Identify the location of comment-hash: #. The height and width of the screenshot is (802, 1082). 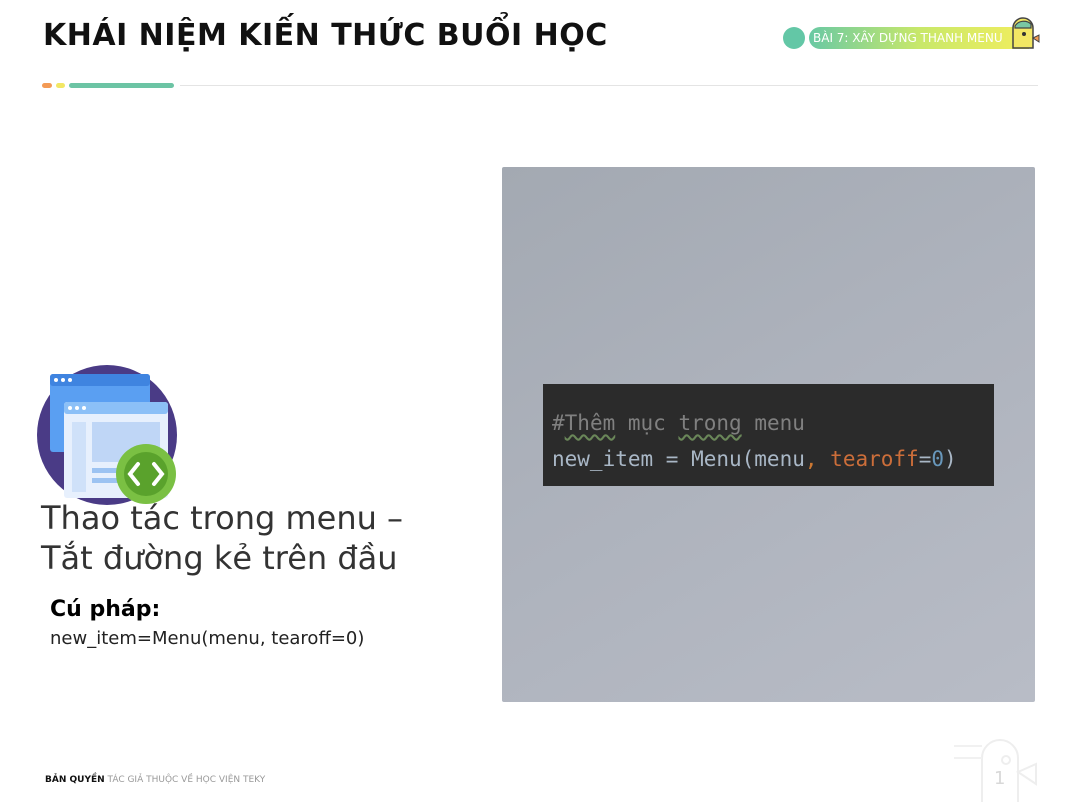
(558, 423).